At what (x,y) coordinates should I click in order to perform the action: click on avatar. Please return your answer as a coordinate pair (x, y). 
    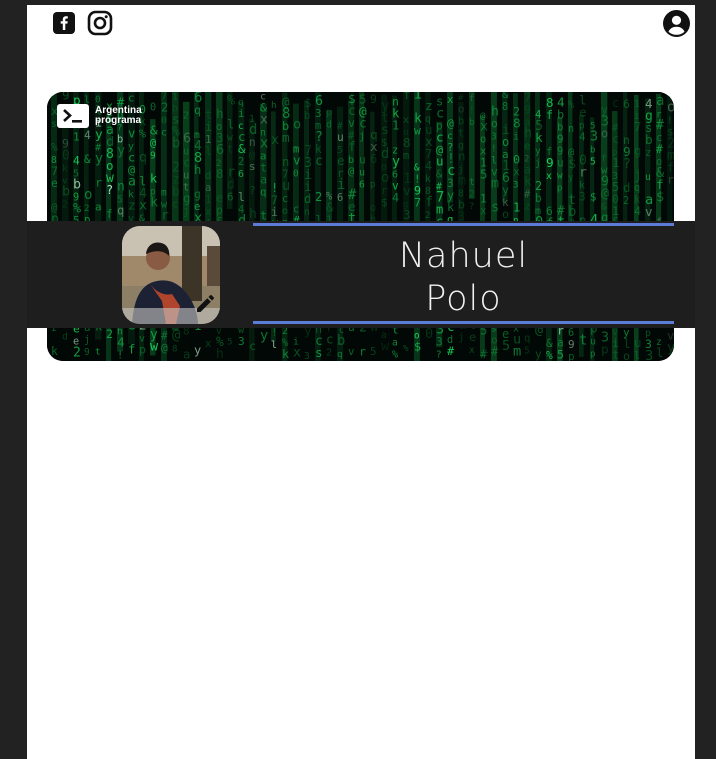
    Looking at the image, I should click on (171, 275).